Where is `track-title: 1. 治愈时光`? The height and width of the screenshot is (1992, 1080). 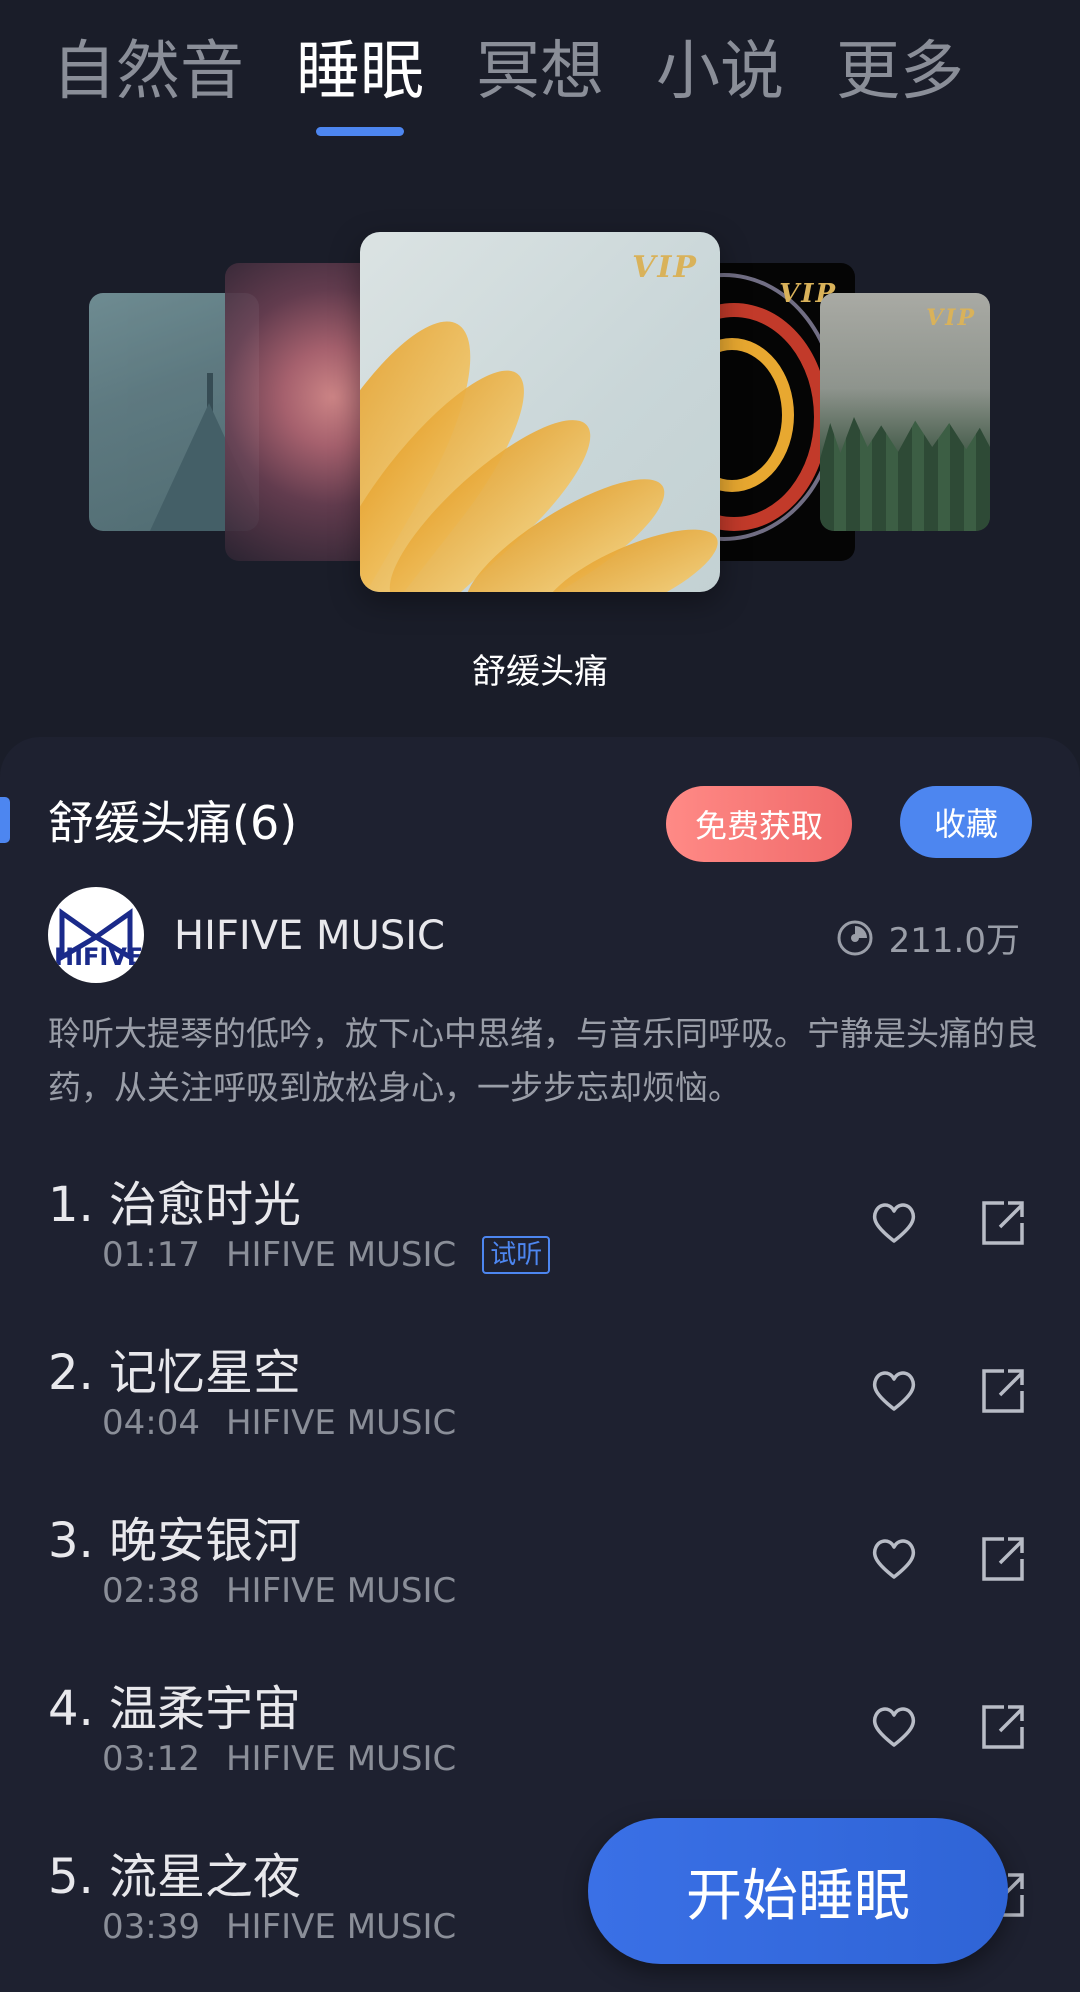
track-title: 1. 治愈时光 is located at coordinates (175, 1205).